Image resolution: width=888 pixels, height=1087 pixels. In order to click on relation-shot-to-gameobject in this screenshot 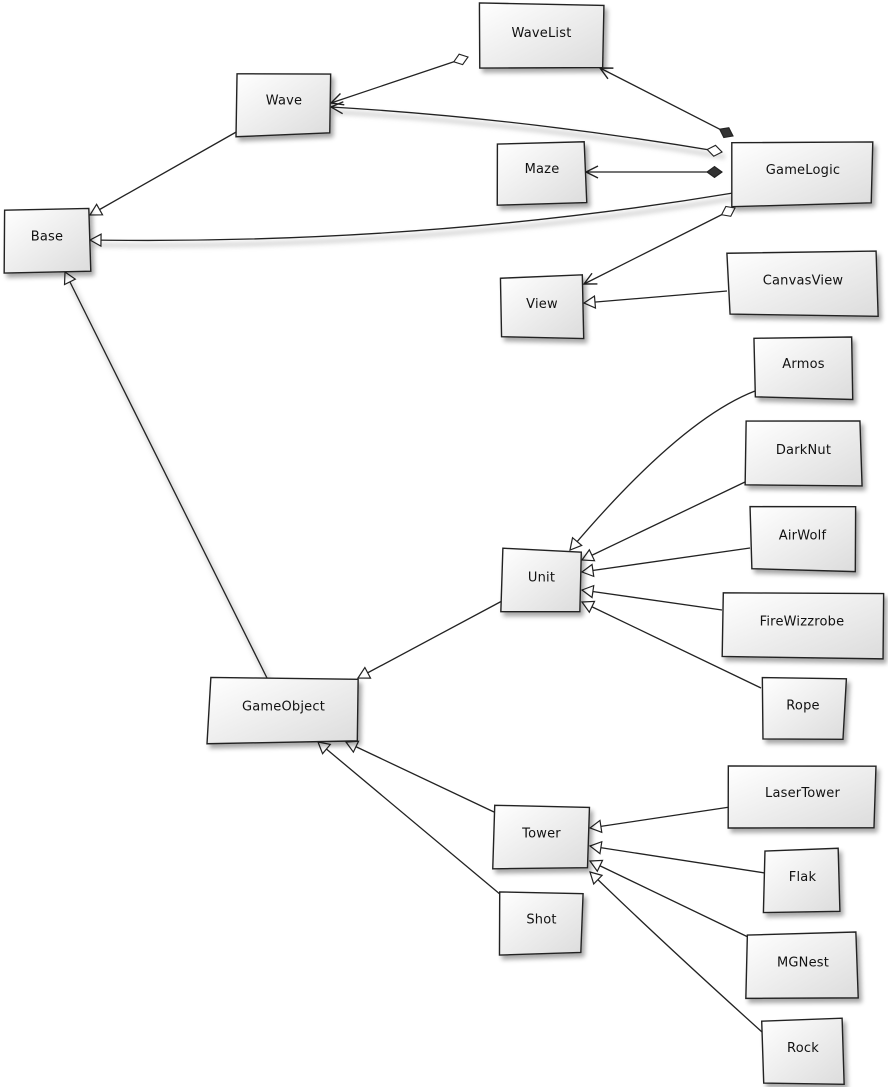, I will do `click(409, 818)`.